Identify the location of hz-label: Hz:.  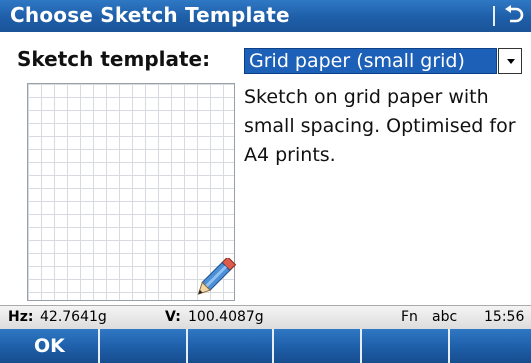
(21, 317).